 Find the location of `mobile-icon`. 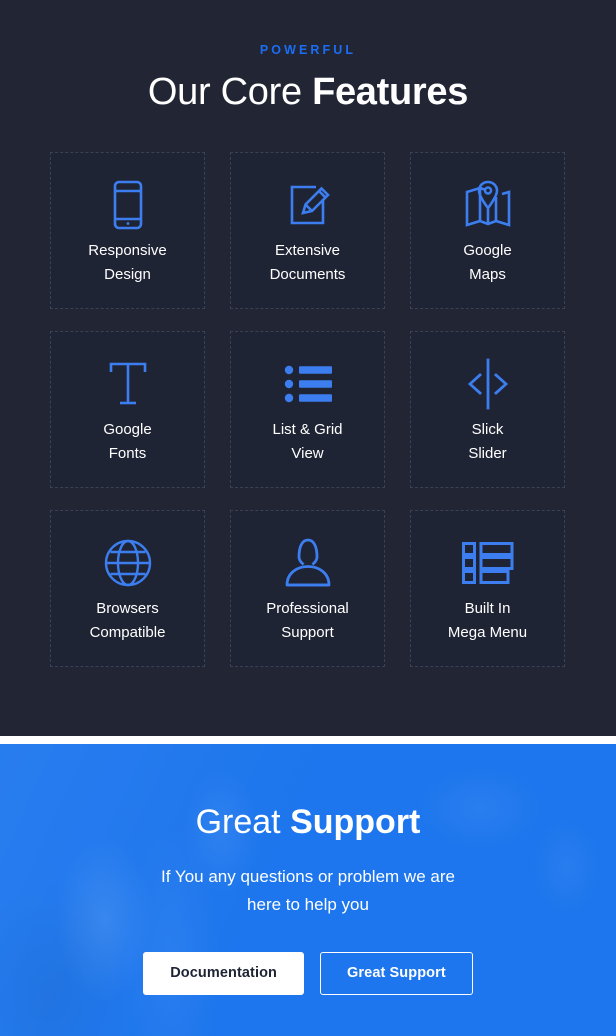

mobile-icon is located at coordinates (128, 205).